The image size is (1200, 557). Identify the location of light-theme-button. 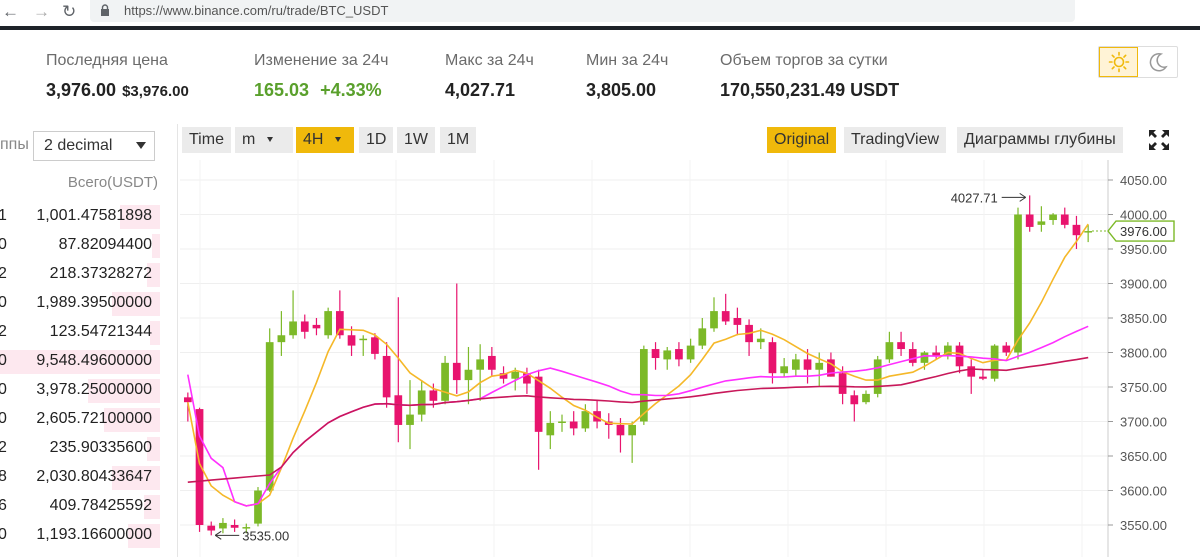
(1118, 62).